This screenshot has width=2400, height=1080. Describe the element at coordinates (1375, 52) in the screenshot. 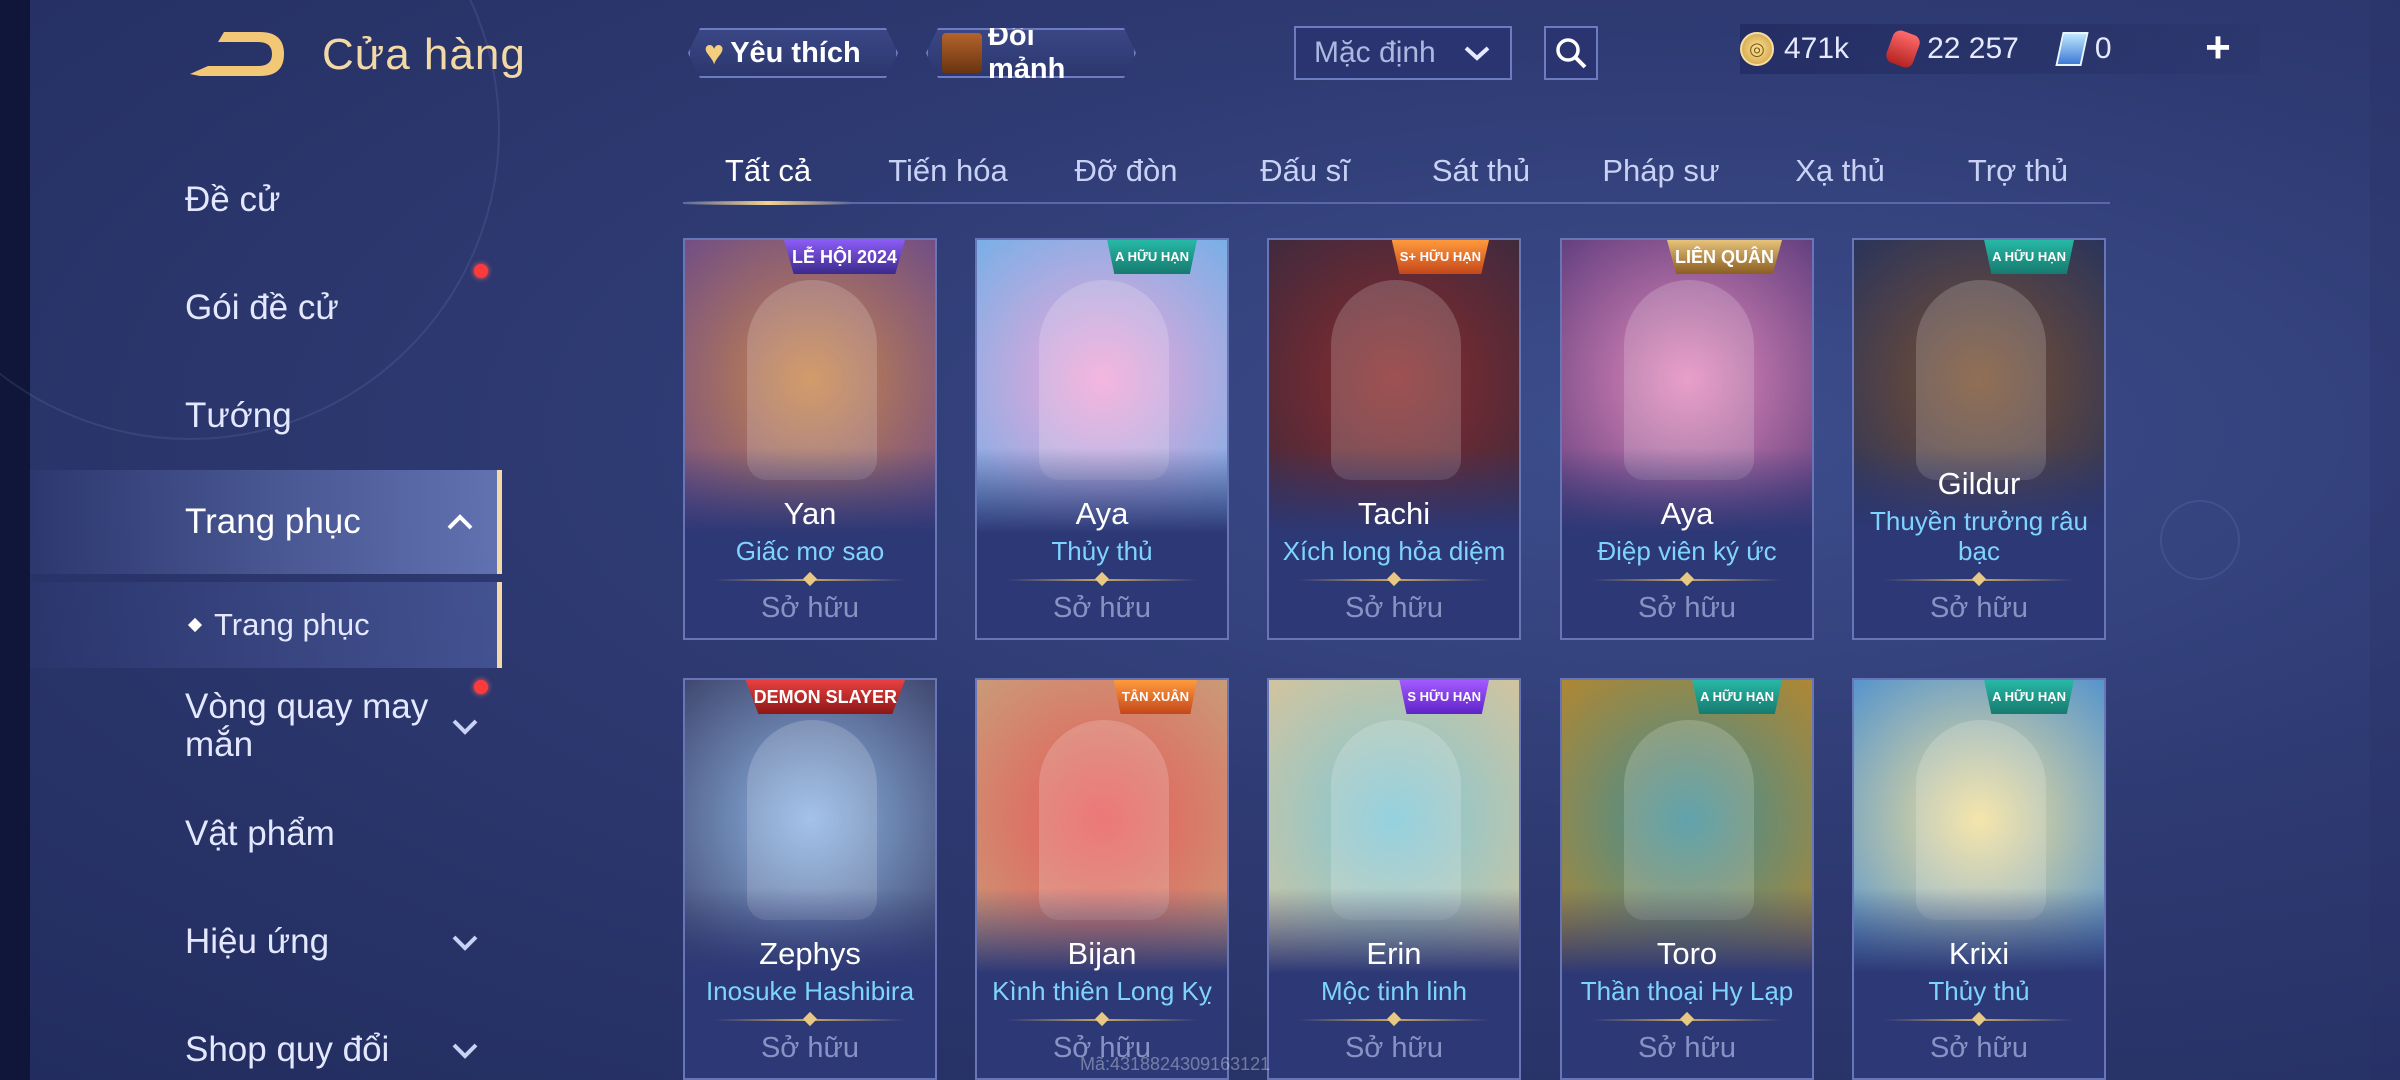

I see `sort-selected-value: Mặc định` at that location.